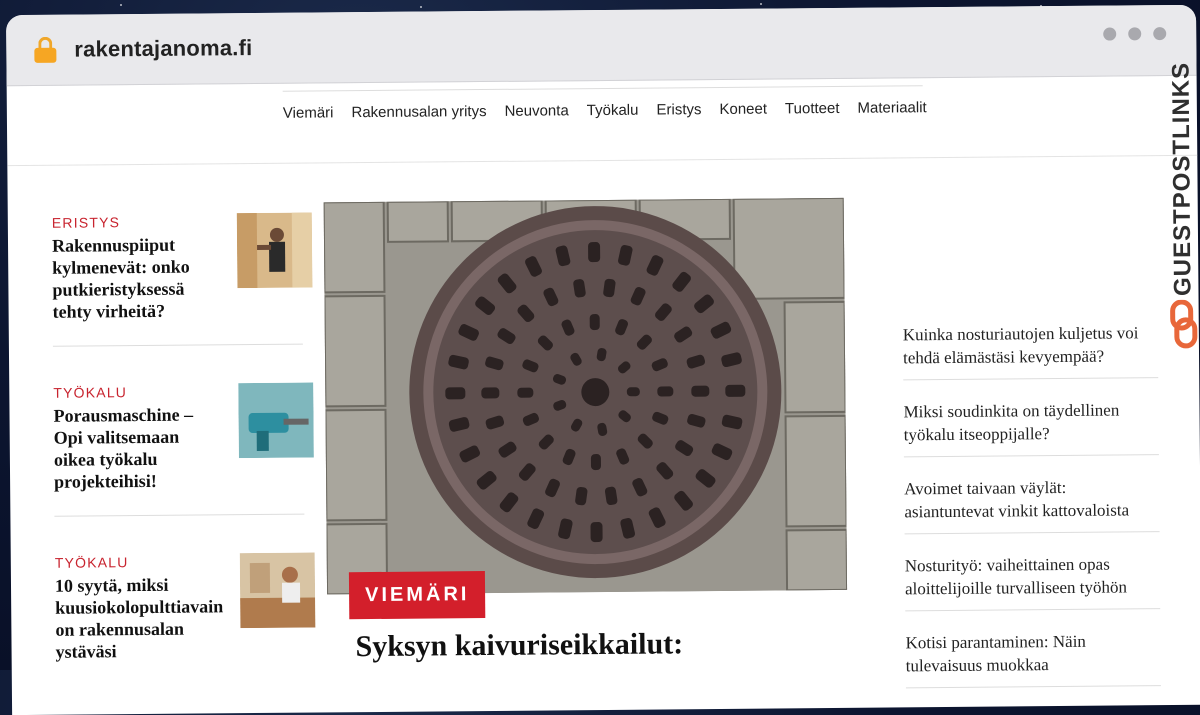  I want to click on nav-divider, so click(602, 88).